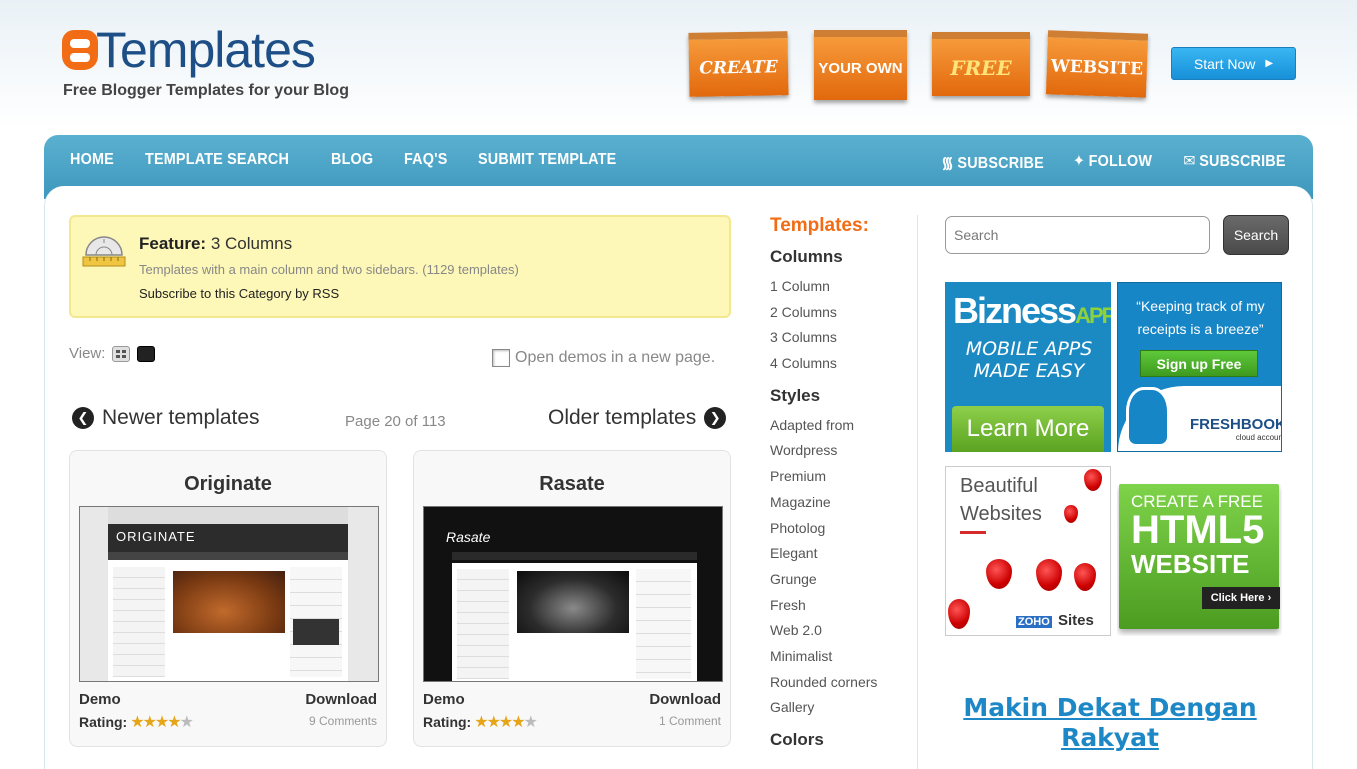 The image size is (1357, 769). I want to click on nav-template-search: TEMPLATE SEARCH, so click(217, 160).